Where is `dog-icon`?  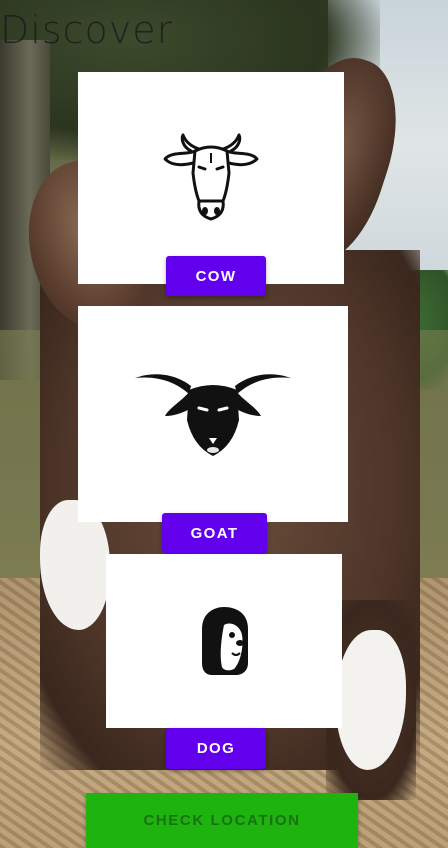
dog-icon is located at coordinates (225, 641).